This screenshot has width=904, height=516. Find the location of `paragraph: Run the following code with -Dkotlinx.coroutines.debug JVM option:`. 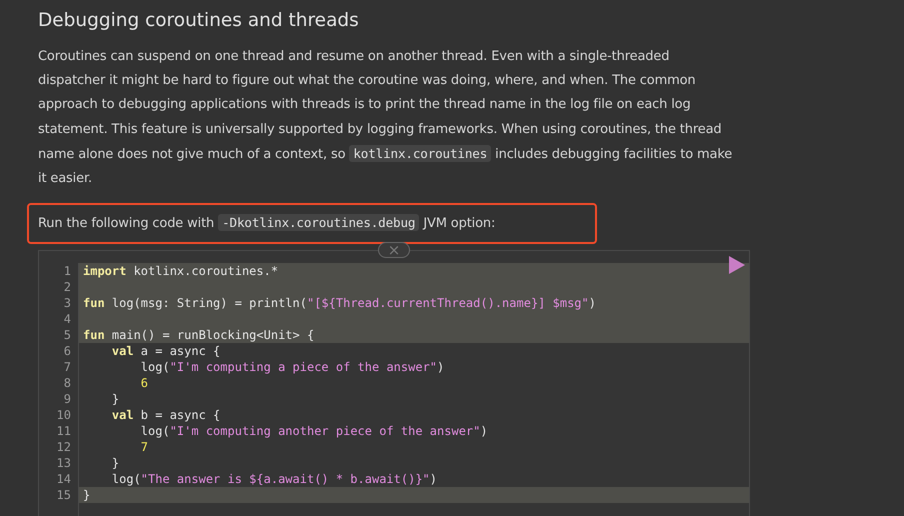

paragraph: Run the following code with -Dkotlinx.coroutines.debug JVM option: is located at coordinates (267, 223).